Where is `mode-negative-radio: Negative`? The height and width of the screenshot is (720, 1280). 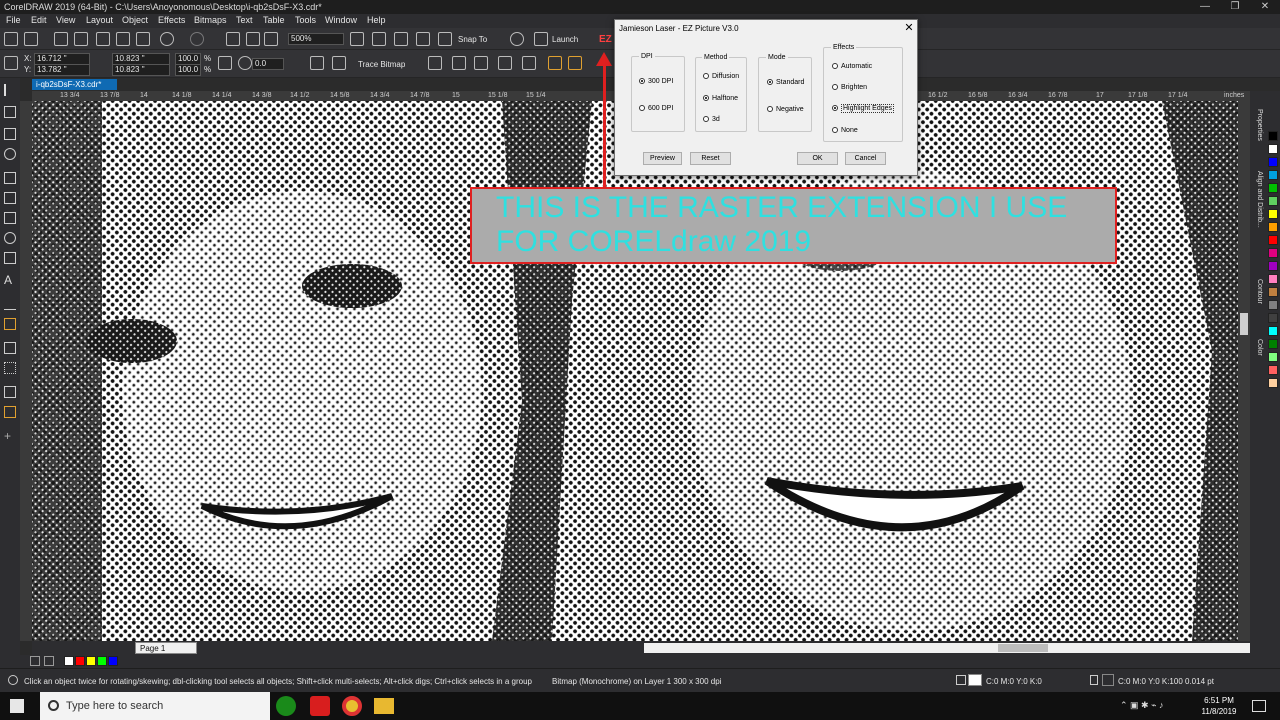 mode-negative-radio: Negative is located at coordinates (785, 109).